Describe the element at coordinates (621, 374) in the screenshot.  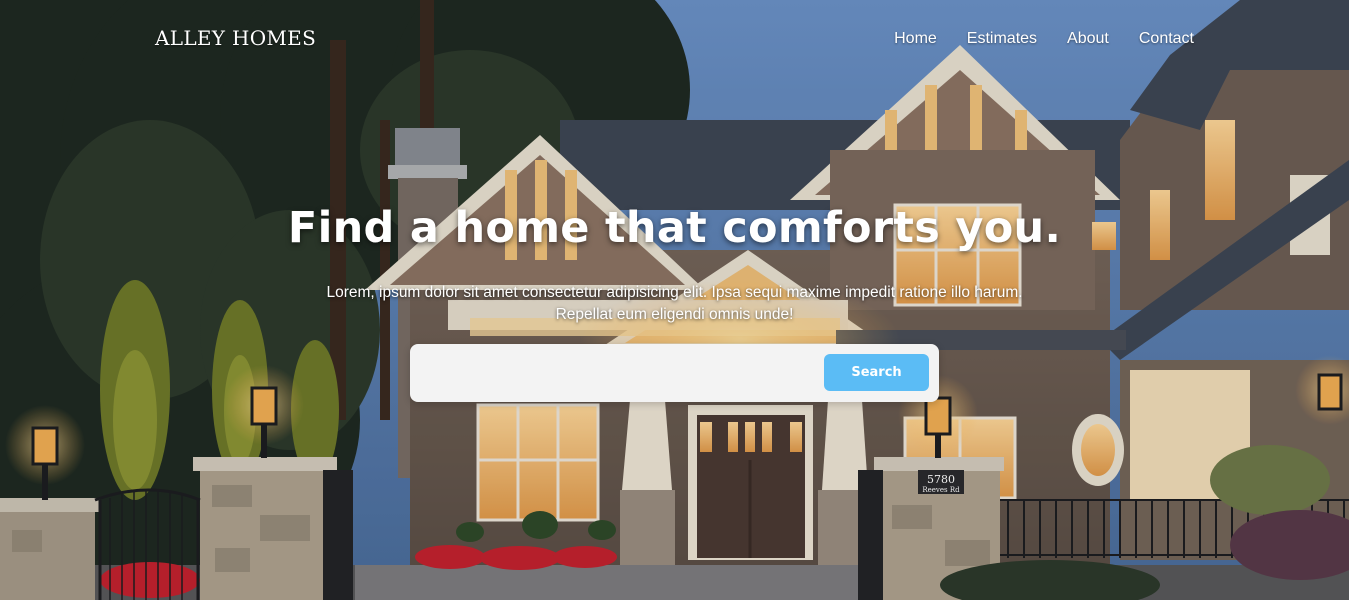
I see `search-input` at that location.